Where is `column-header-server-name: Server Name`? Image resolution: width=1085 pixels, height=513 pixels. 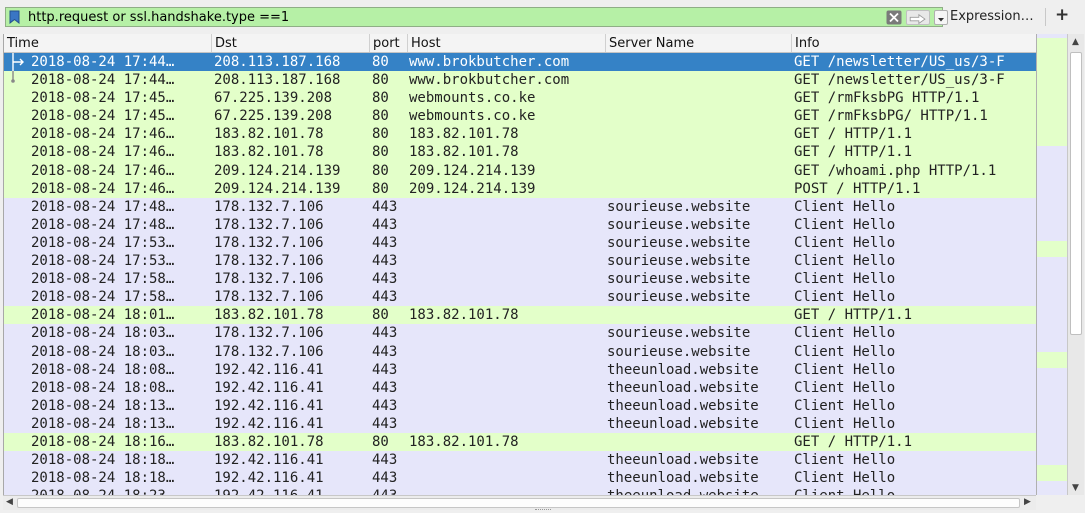
column-header-server-name: Server Name is located at coordinates (699, 43).